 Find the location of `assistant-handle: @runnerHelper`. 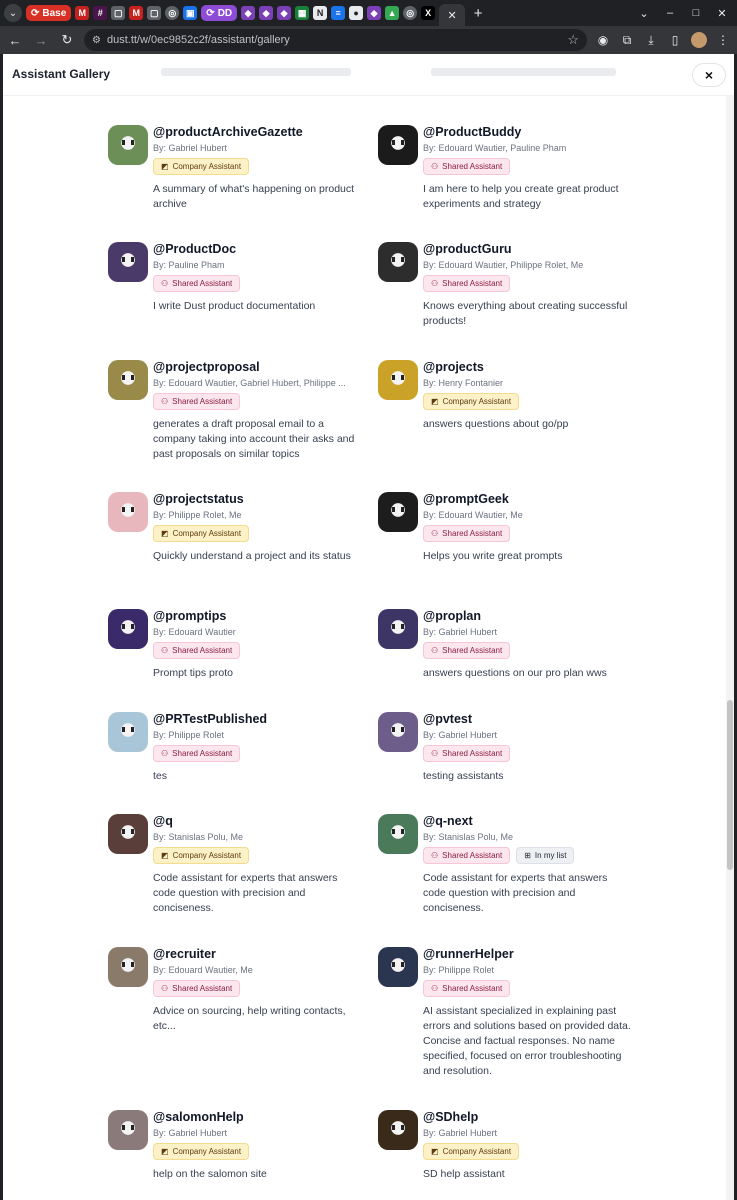

assistant-handle: @runnerHelper is located at coordinates (468, 954).